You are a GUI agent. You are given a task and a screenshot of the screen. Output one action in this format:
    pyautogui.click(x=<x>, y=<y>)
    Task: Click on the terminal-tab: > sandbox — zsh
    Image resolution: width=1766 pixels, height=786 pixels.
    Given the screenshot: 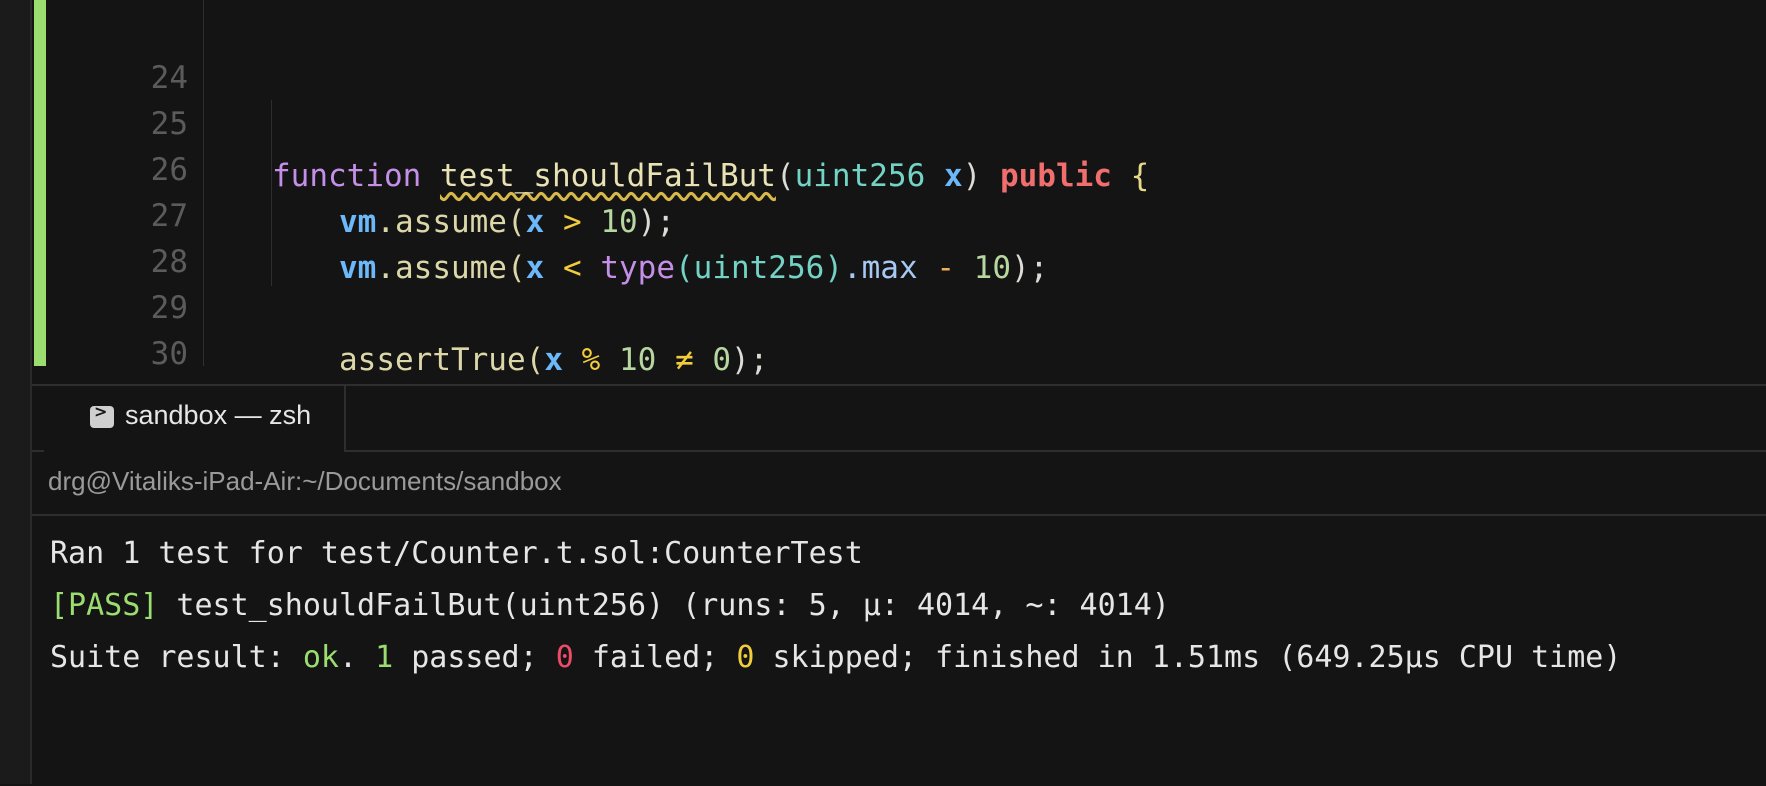 What is the action you would take?
    pyautogui.click(x=195, y=419)
    